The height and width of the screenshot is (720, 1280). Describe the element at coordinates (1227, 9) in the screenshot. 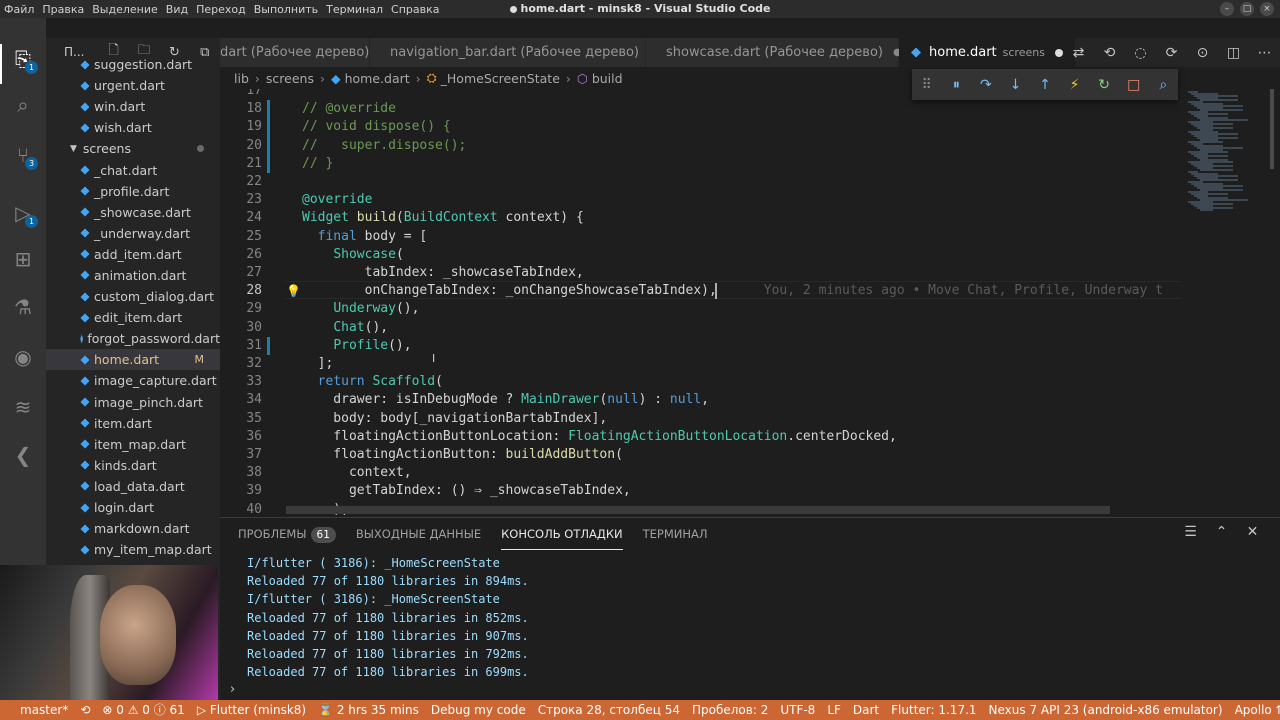

I see `minimize-button: –` at that location.